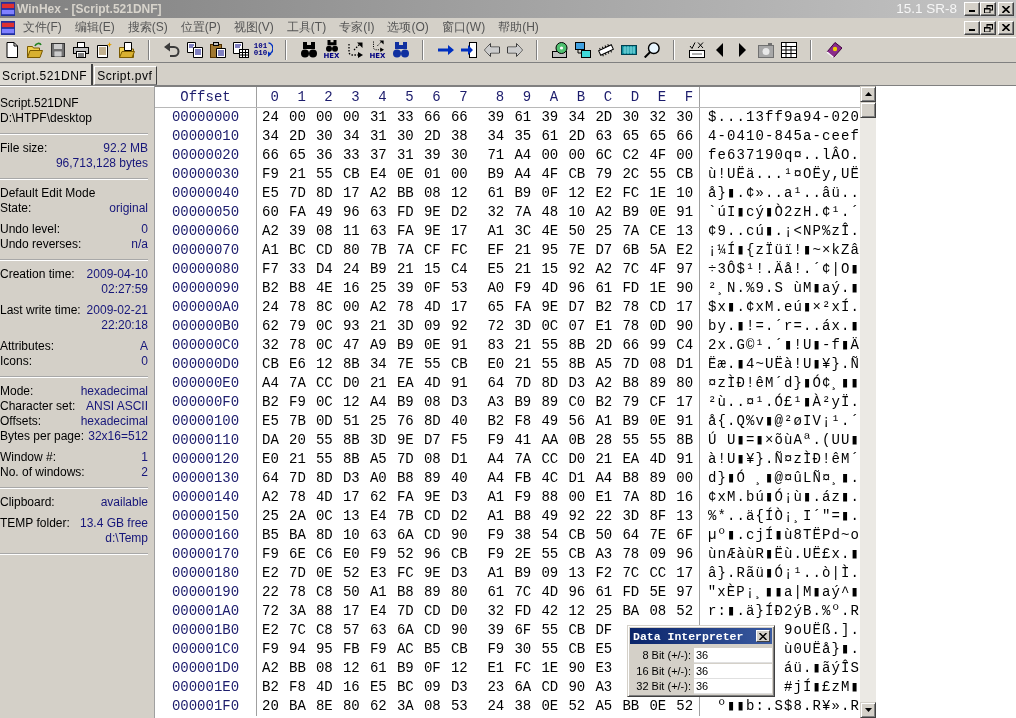 The height and width of the screenshot is (718, 1016). Describe the element at coordinates (459, 421) in the screenshot. I see `hex-byte: 40` at that location.